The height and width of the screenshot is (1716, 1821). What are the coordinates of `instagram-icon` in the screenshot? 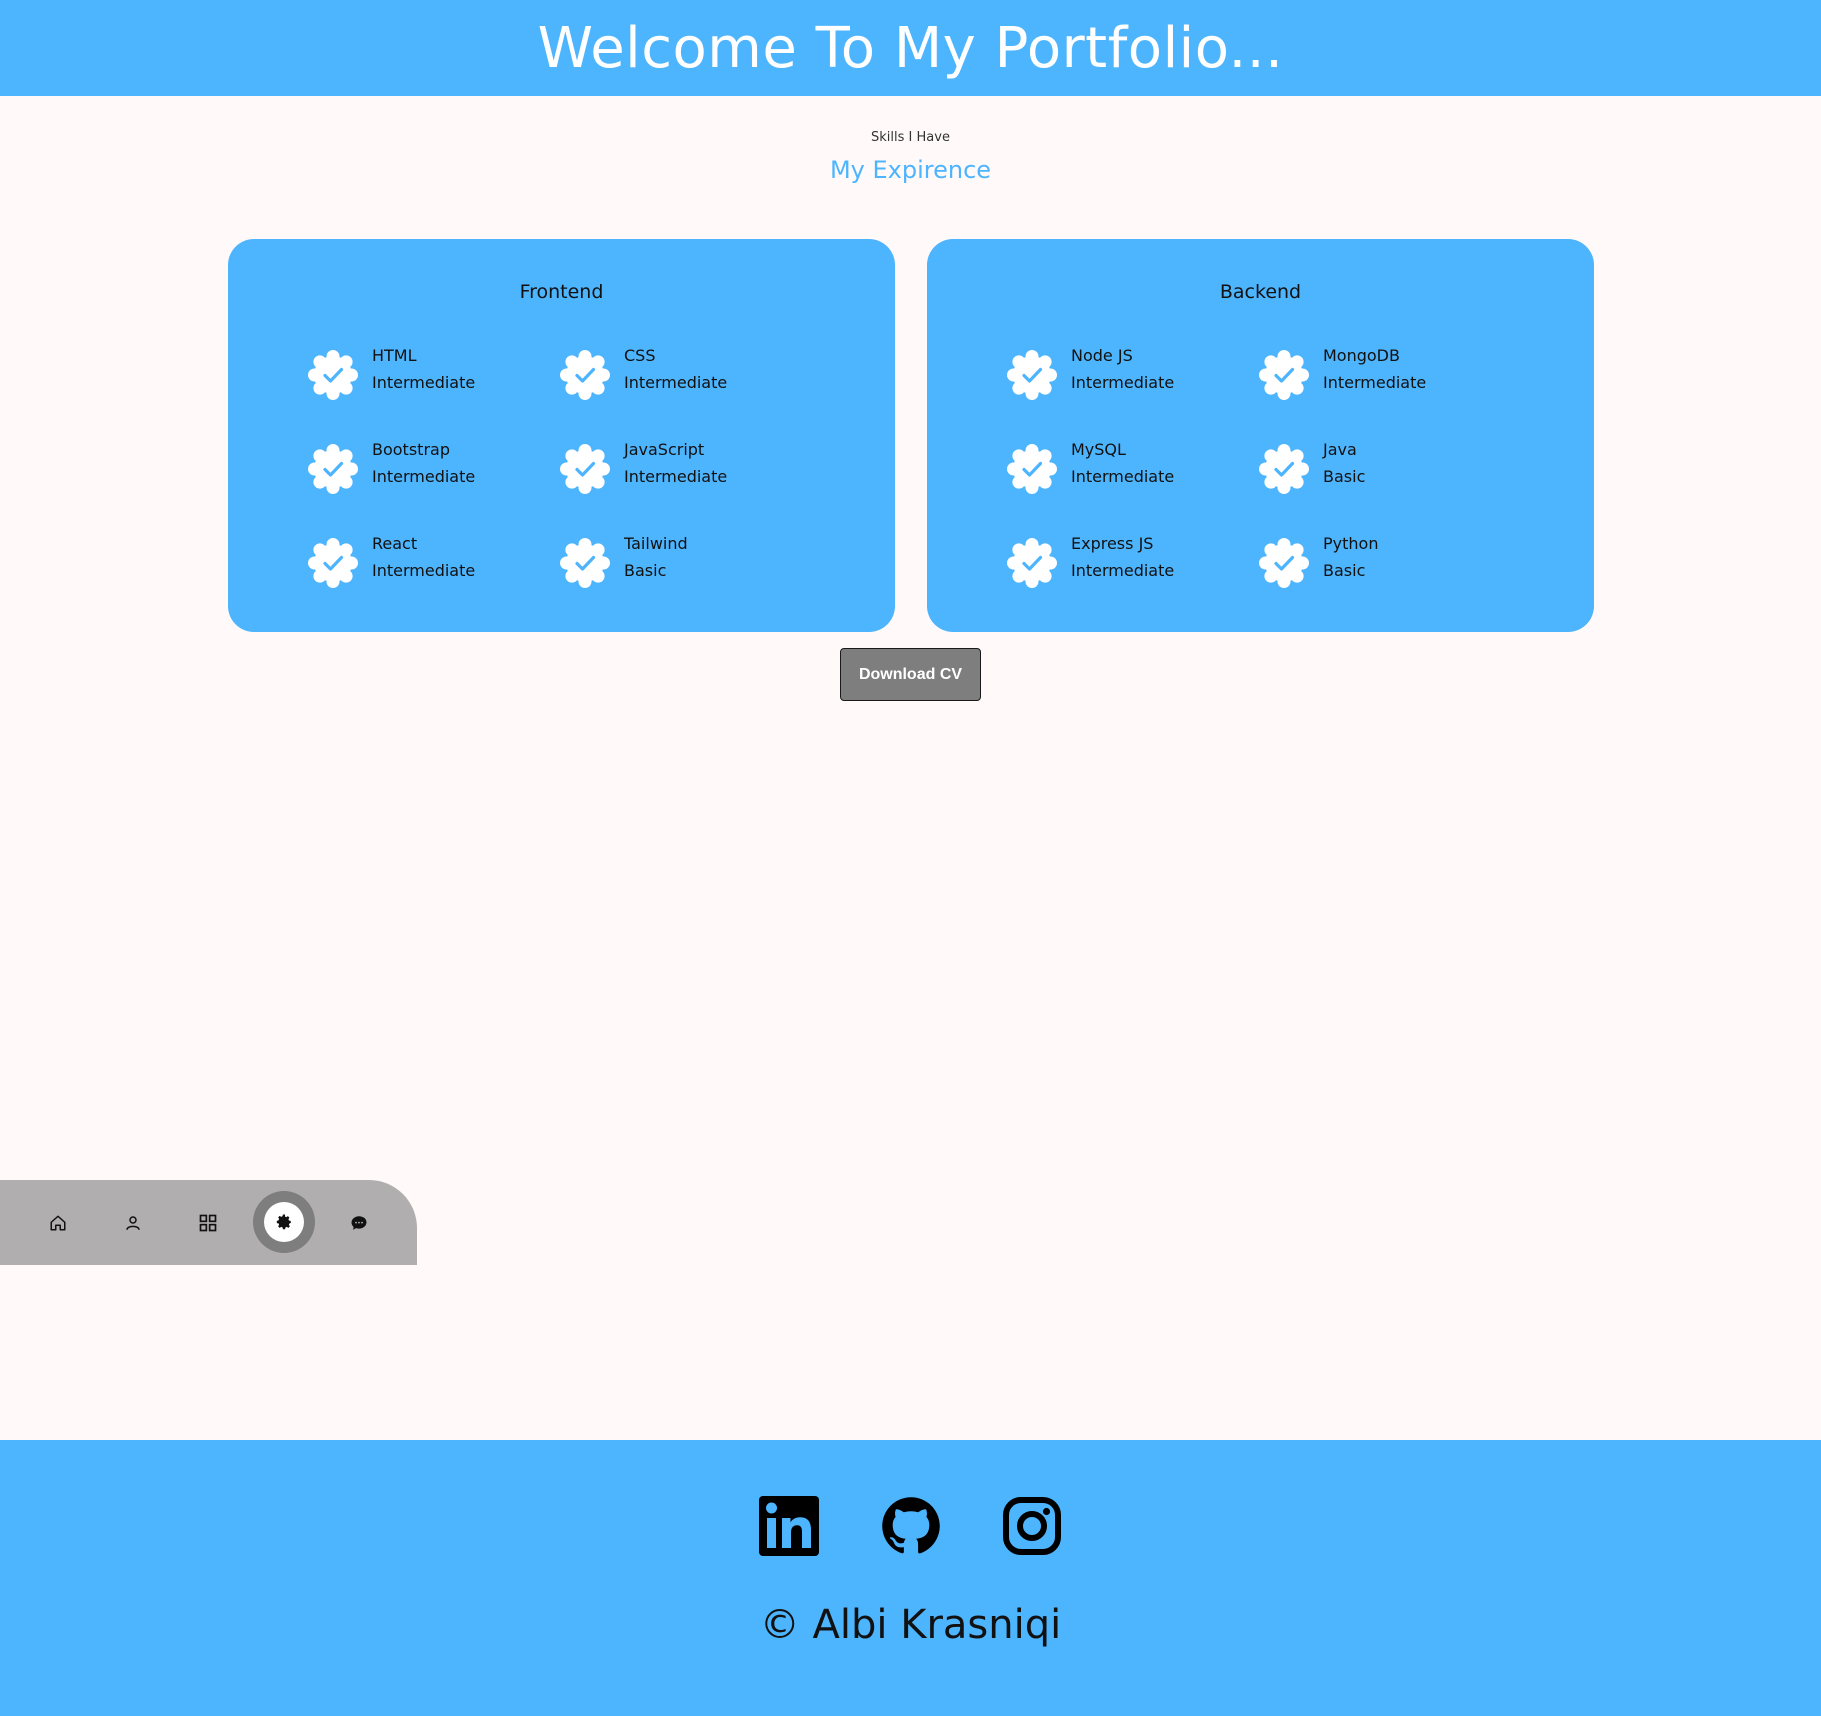 It's located at (1032, 1526).